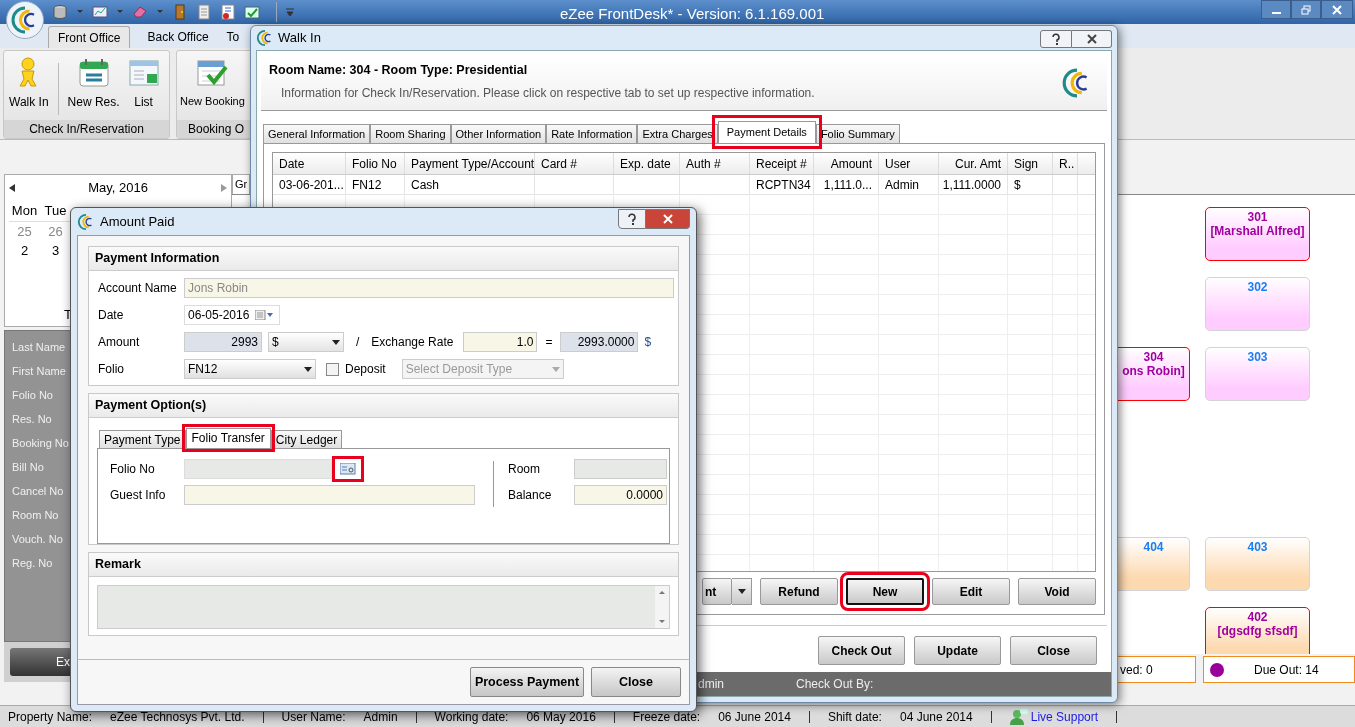  Describe the element at coordinates (12, 188) in the screenshot. I see `previous-month-icon` at that location.